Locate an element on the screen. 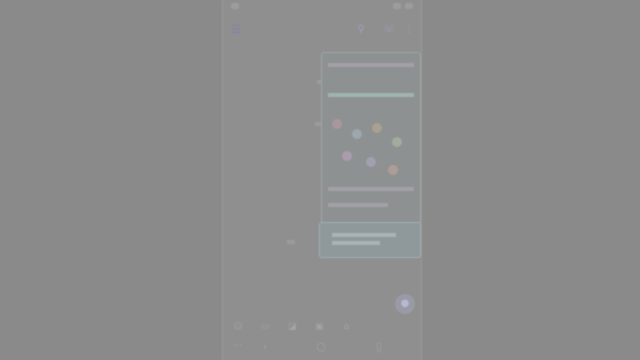  emoji-icon: ☺ is located at coordinates (238, 327).